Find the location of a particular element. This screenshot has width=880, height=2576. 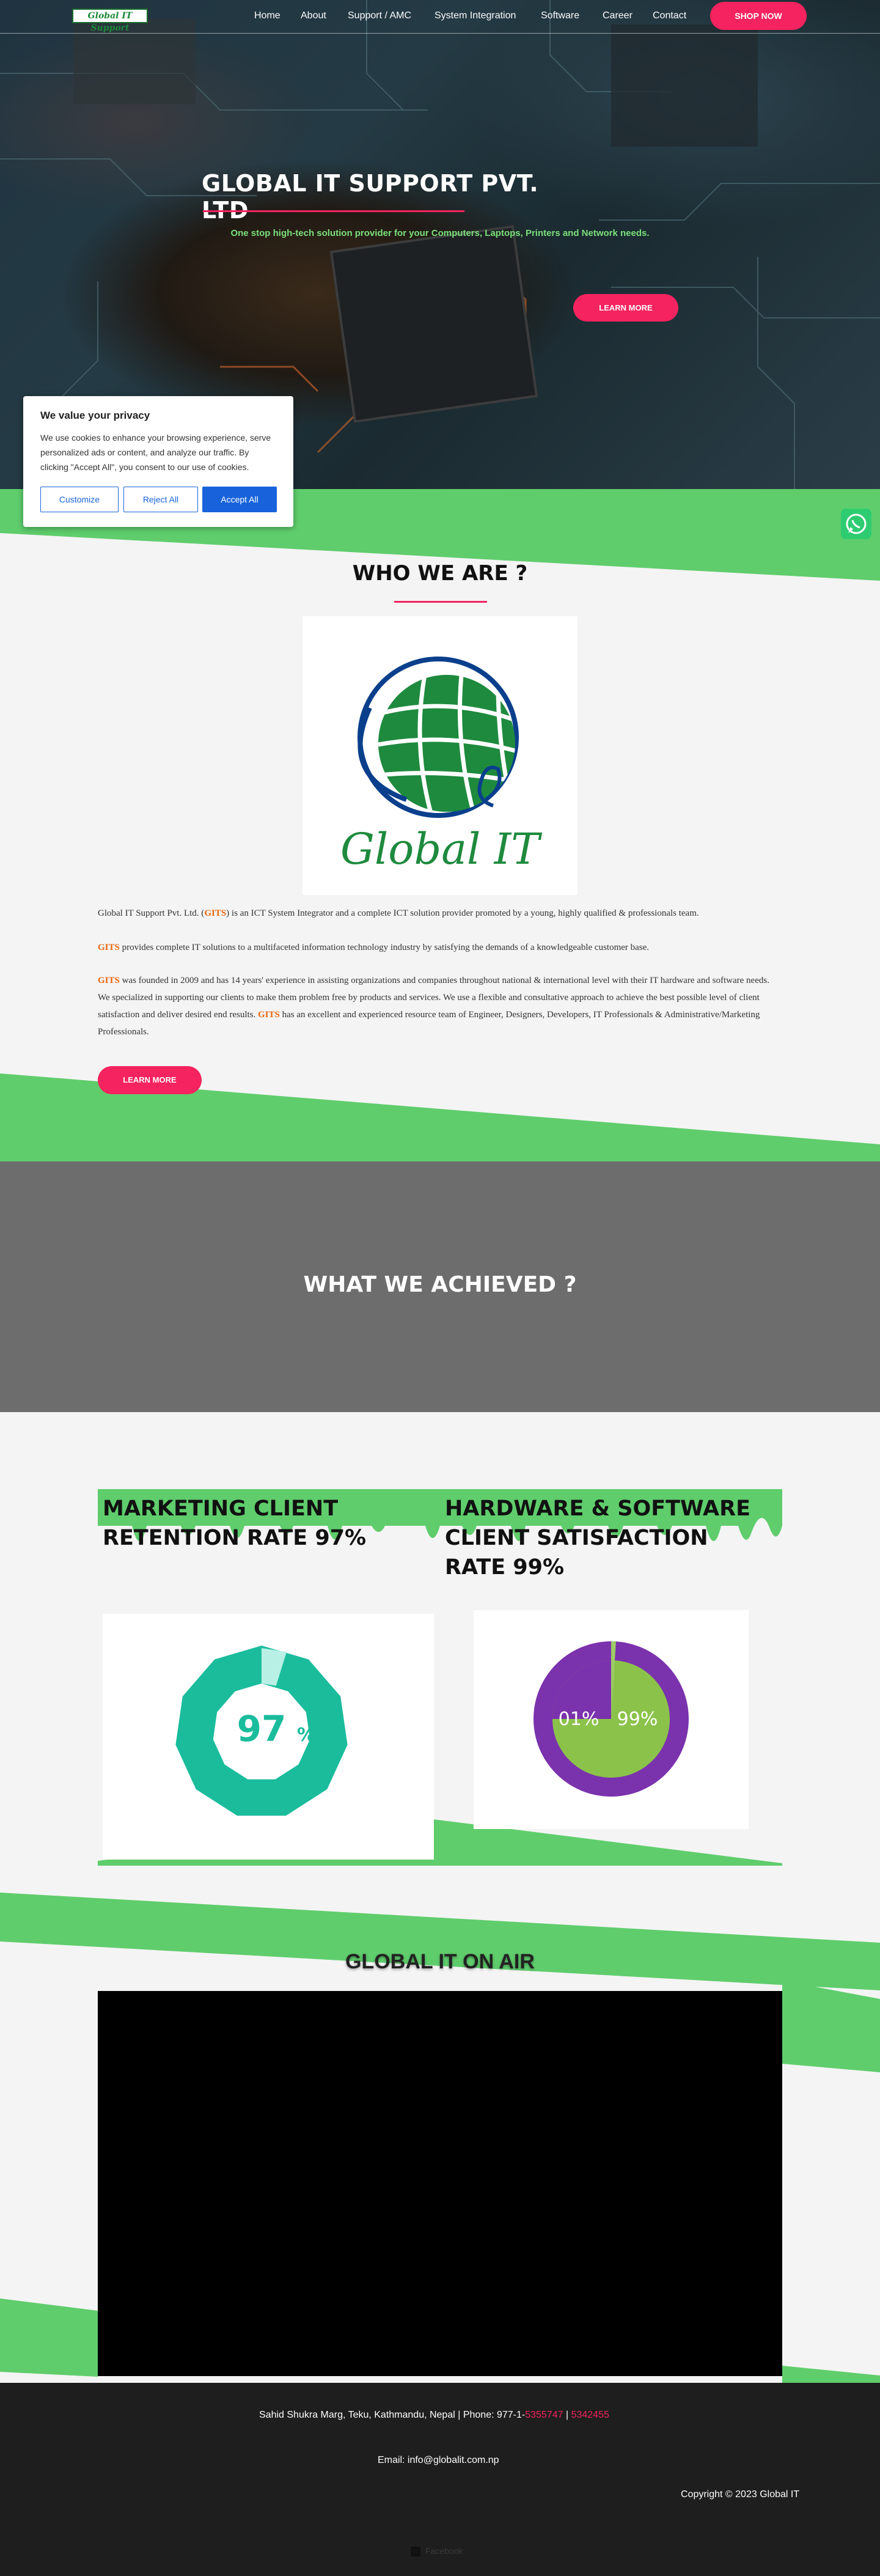

stat2-card: 01% 99% is located at coordinates (612, 1719).